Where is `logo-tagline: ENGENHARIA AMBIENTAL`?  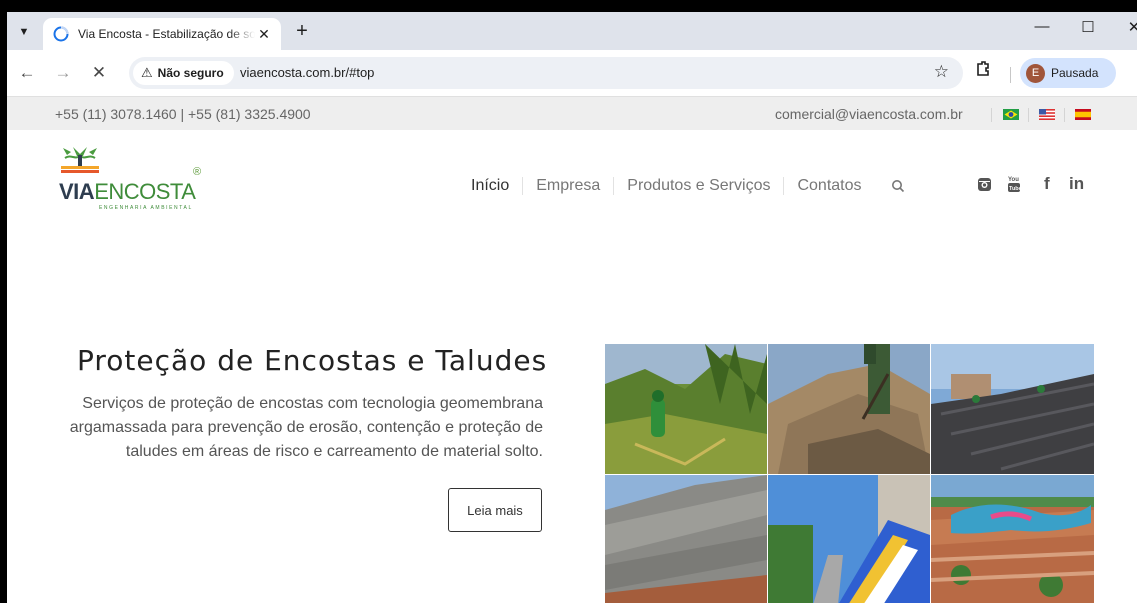
logo-tagline: ENGENHARIA AMBIENTAL is located at coordinates (146, 208).